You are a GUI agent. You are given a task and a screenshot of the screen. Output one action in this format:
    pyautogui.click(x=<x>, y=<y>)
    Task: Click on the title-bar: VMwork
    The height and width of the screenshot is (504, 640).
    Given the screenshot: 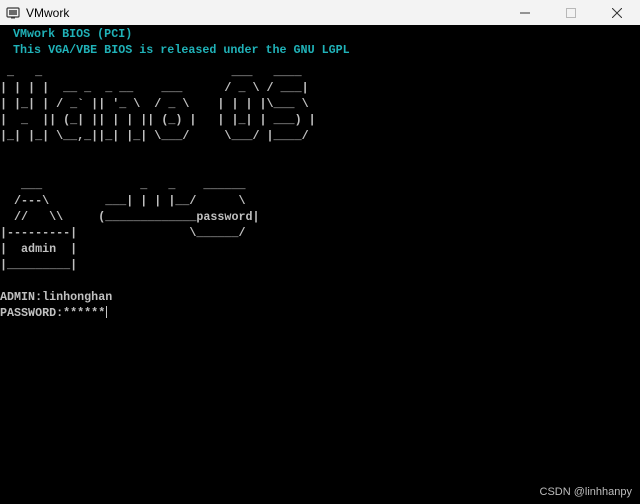 What is the action you would take?
    pyautogui.click(x=320, y=12)
    